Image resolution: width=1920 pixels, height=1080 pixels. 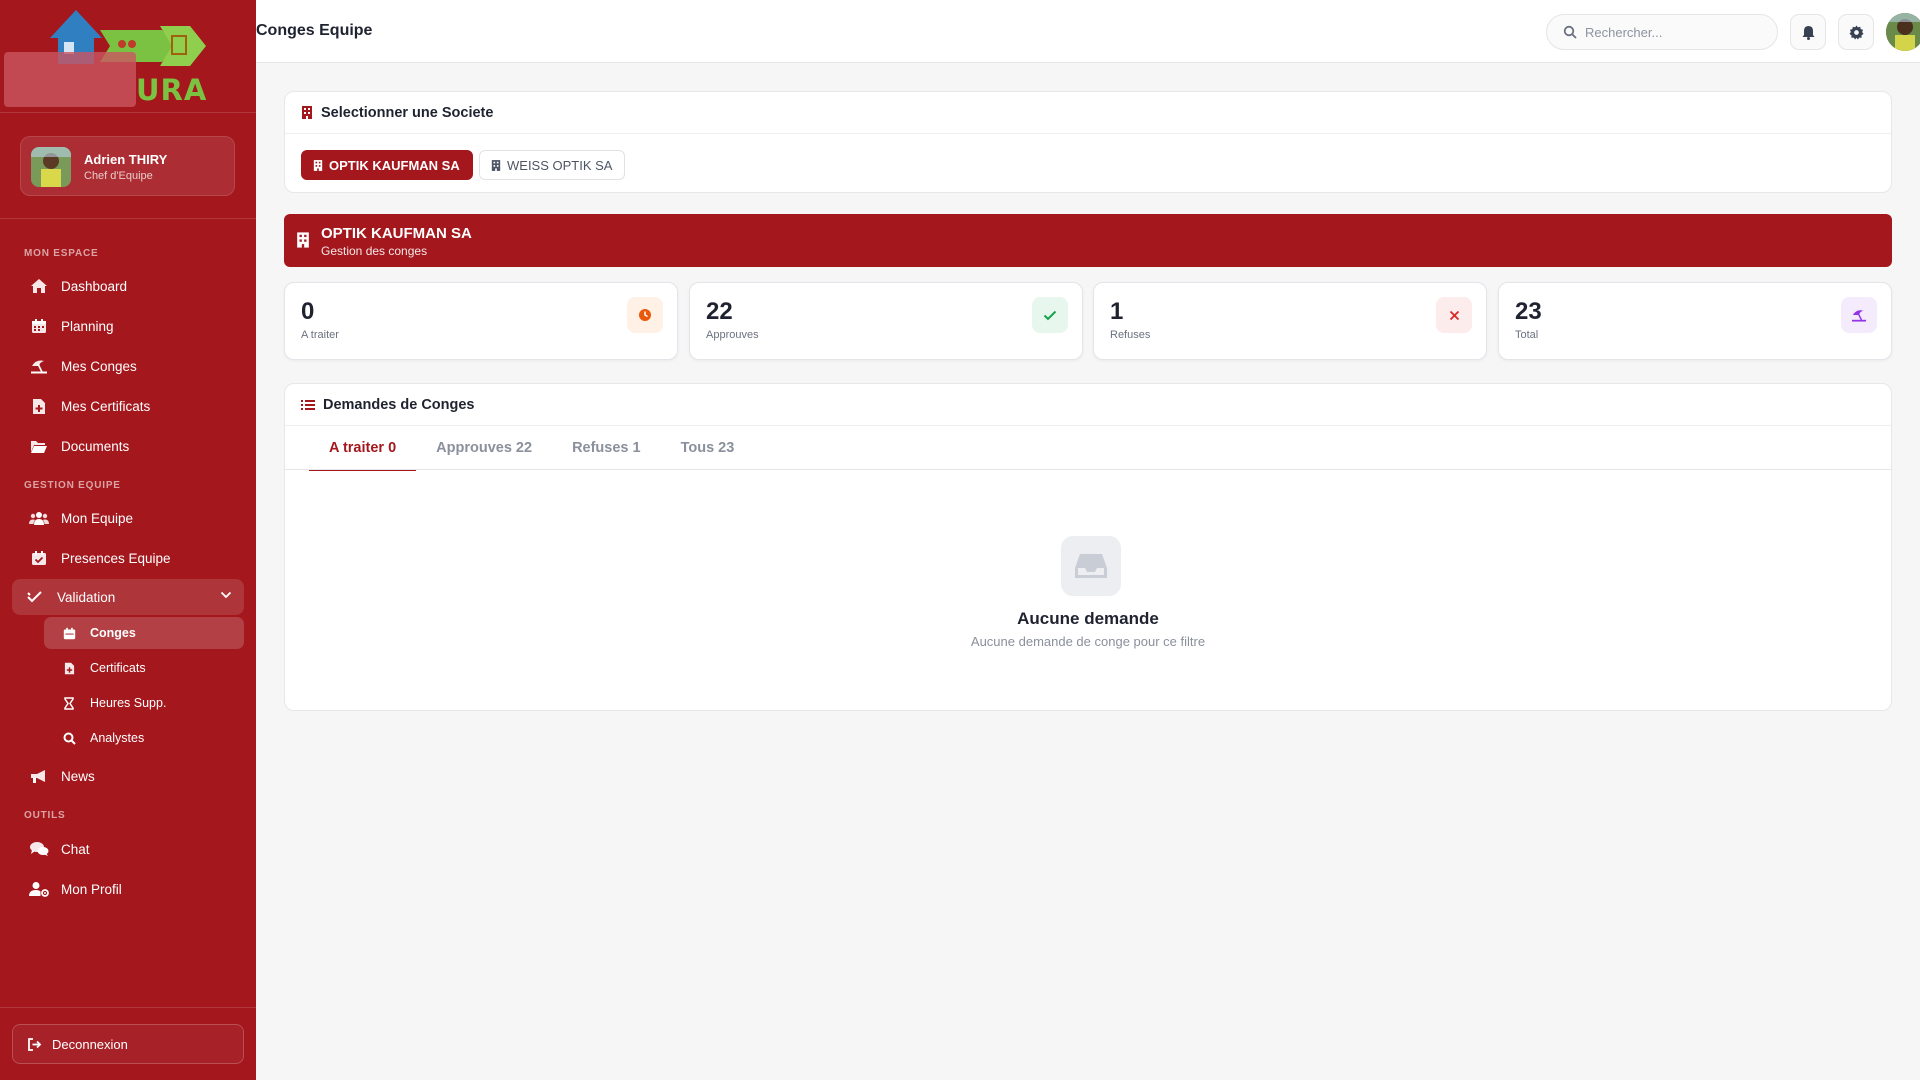 What do you see at coordinates (481, 321) in the screenshot?
I see `stat-card-a-traiter: 0 A traiter` at bounding box center [481, 321].